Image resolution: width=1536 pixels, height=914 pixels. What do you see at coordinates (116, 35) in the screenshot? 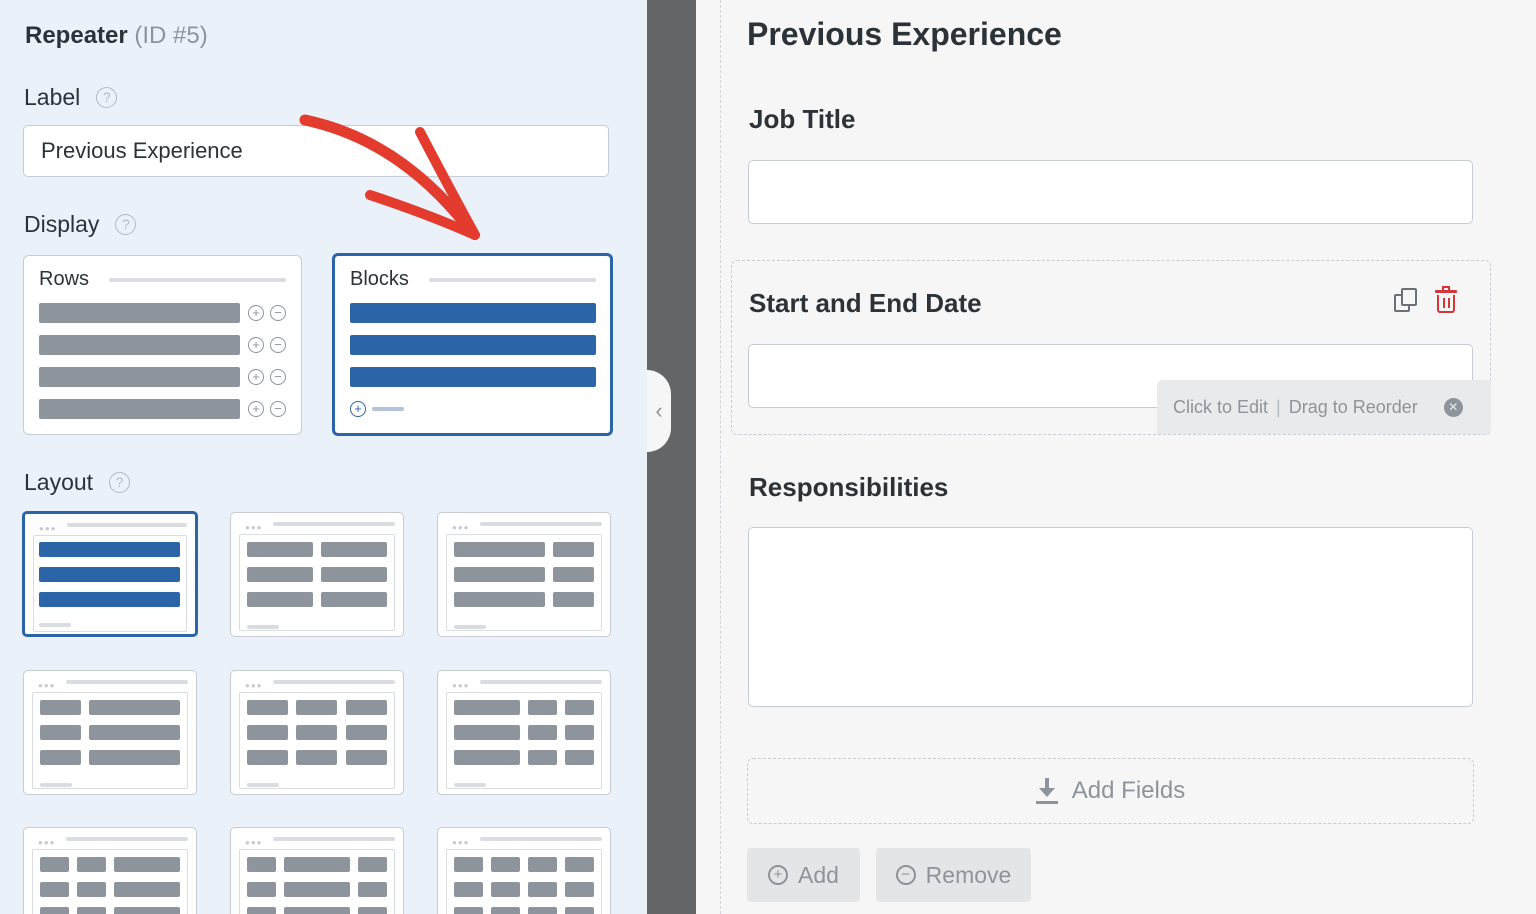
I see `panel-title: Repeater (ID #5)` at bounding box center [116, 35].